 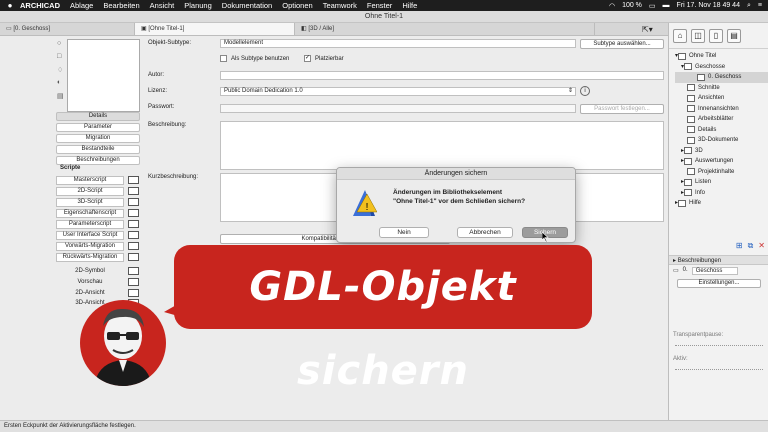 What do you see at coordinates (98, 127) in the screenshot?
I see `nav-parameter: Parameter` at bounding box center [98, 127].